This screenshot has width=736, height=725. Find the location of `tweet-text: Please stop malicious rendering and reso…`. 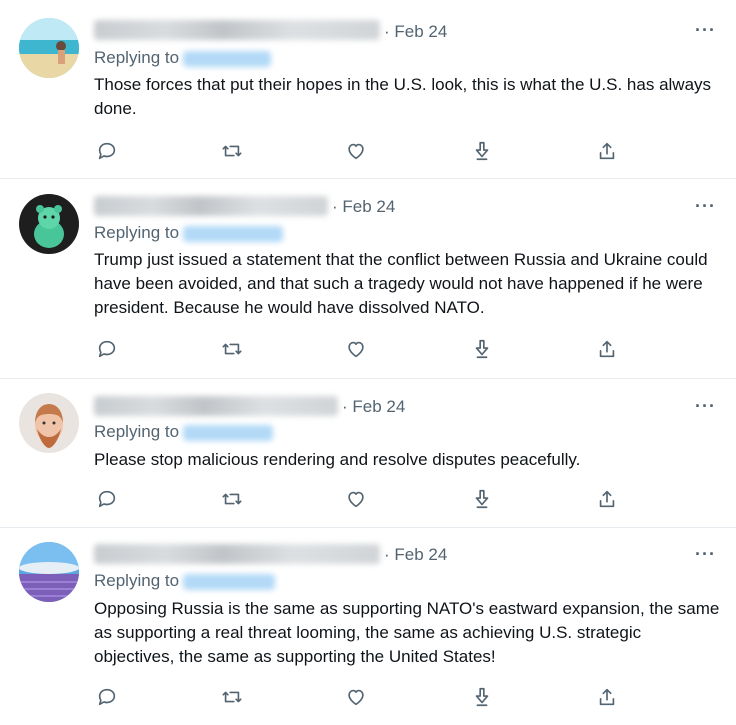

tweet-text: Please stop malicious rendering and reso… is located at coordinates (337, 459).